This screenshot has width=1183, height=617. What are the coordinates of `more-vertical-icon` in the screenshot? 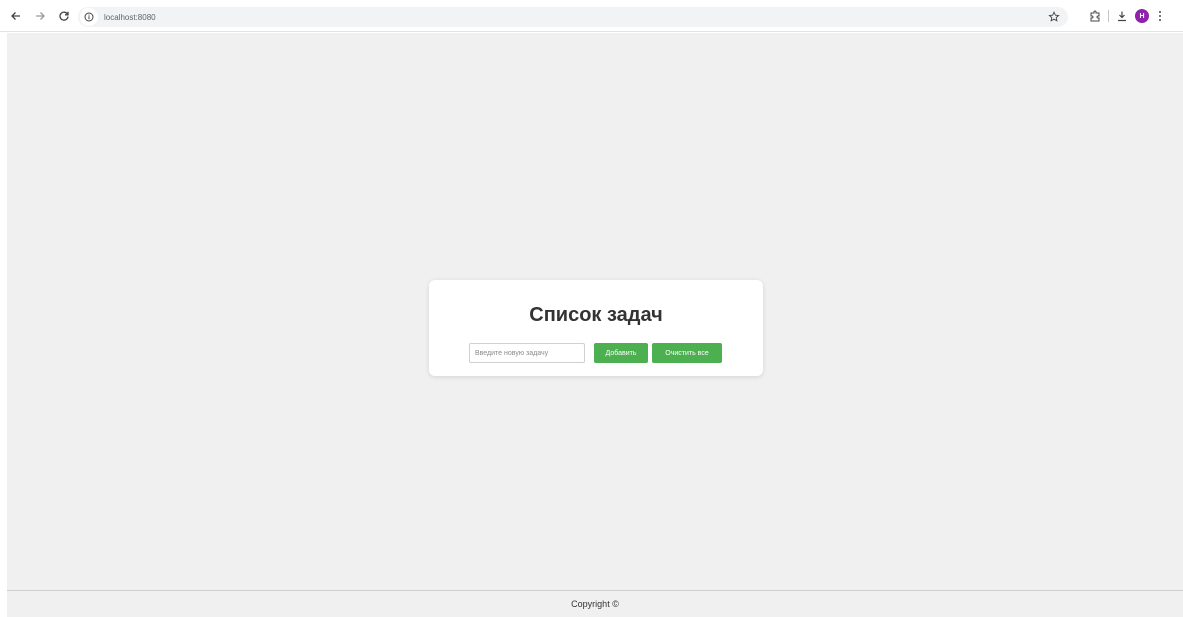 It's located at (1160, 16).